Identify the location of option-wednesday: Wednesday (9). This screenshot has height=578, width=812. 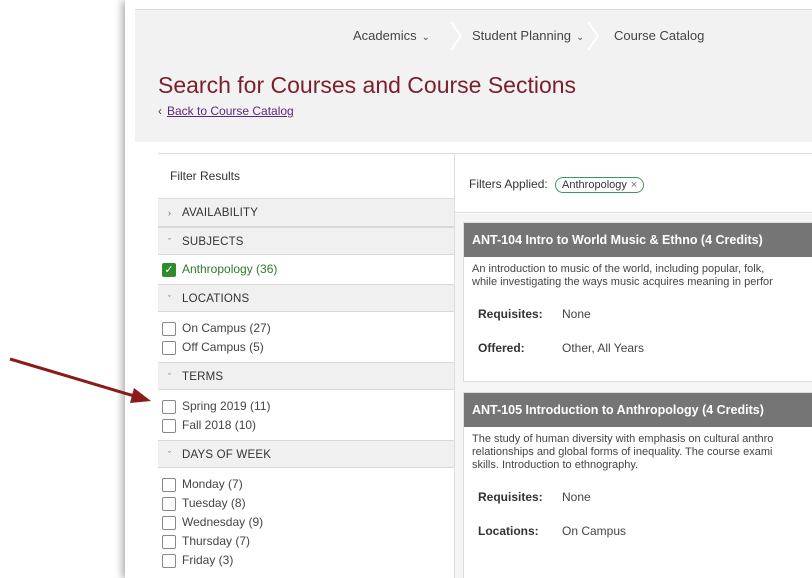
(308, 522).